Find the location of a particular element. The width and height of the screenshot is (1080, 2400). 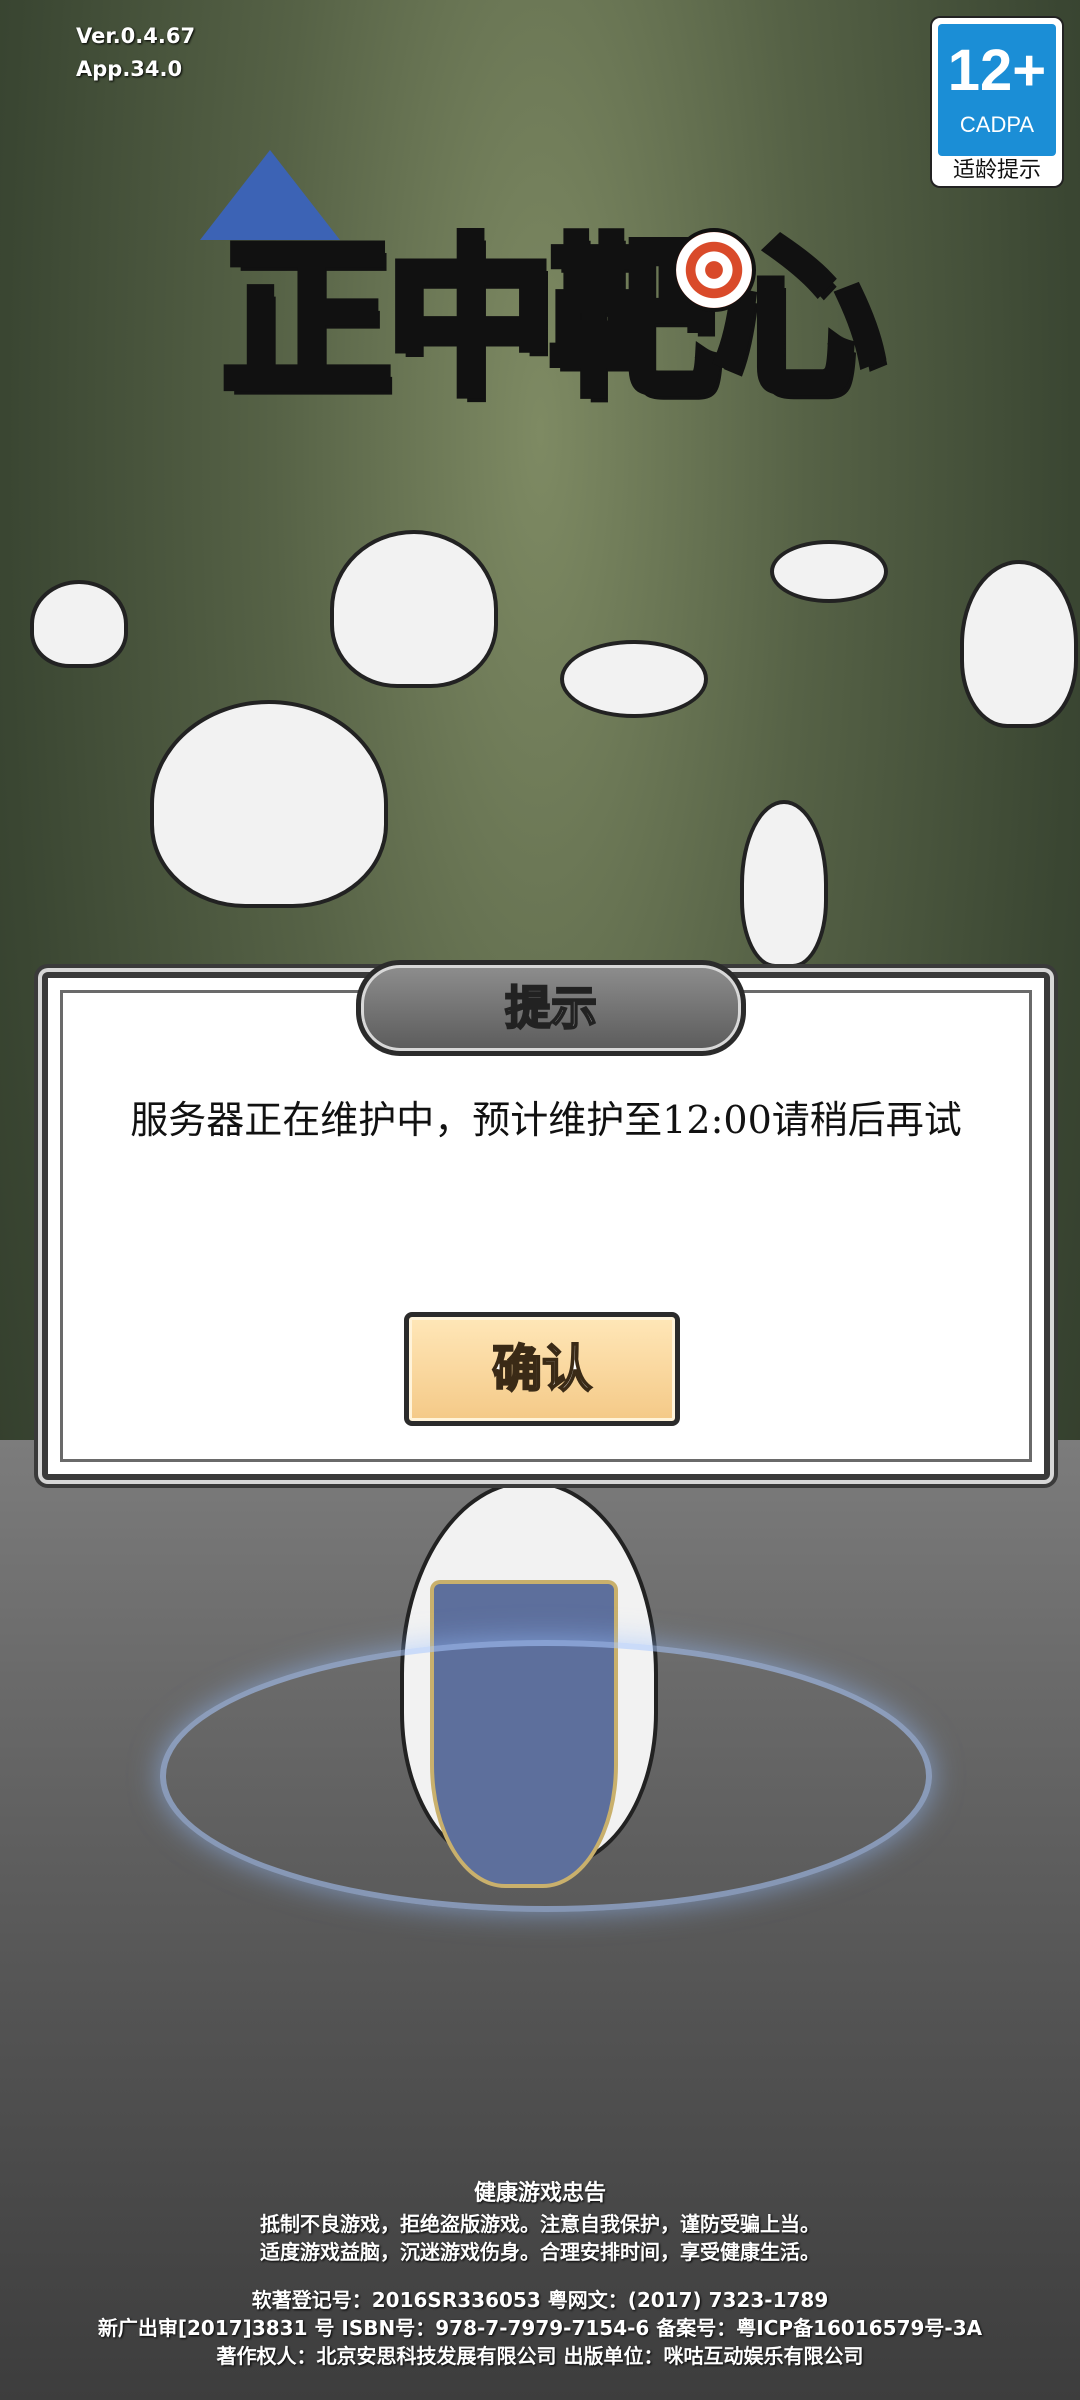

bald-face-figure is located at coordinates (79, 624).